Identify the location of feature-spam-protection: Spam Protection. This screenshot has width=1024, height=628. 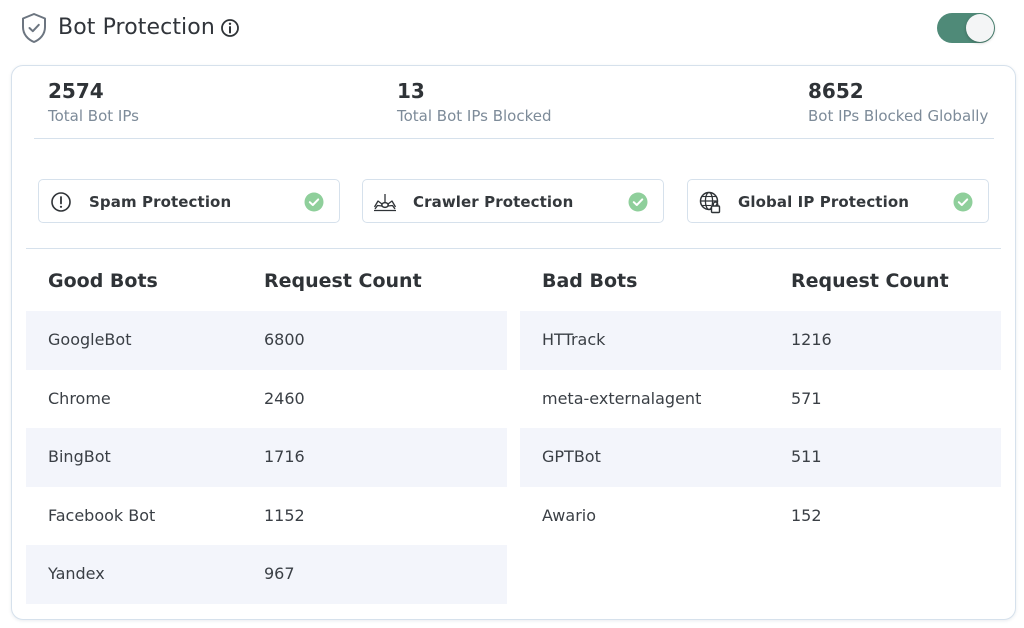
(189, 201).